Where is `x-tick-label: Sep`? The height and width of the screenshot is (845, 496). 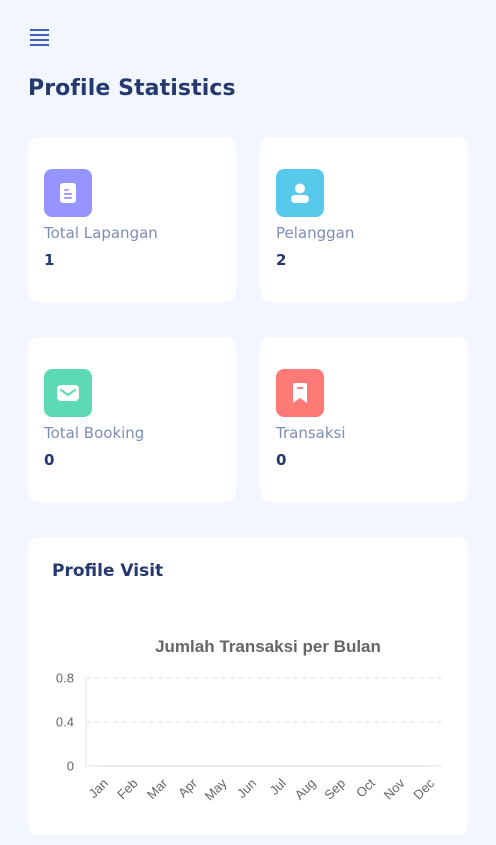
x-tick-label: Sep is located at coordinates (334, 789).